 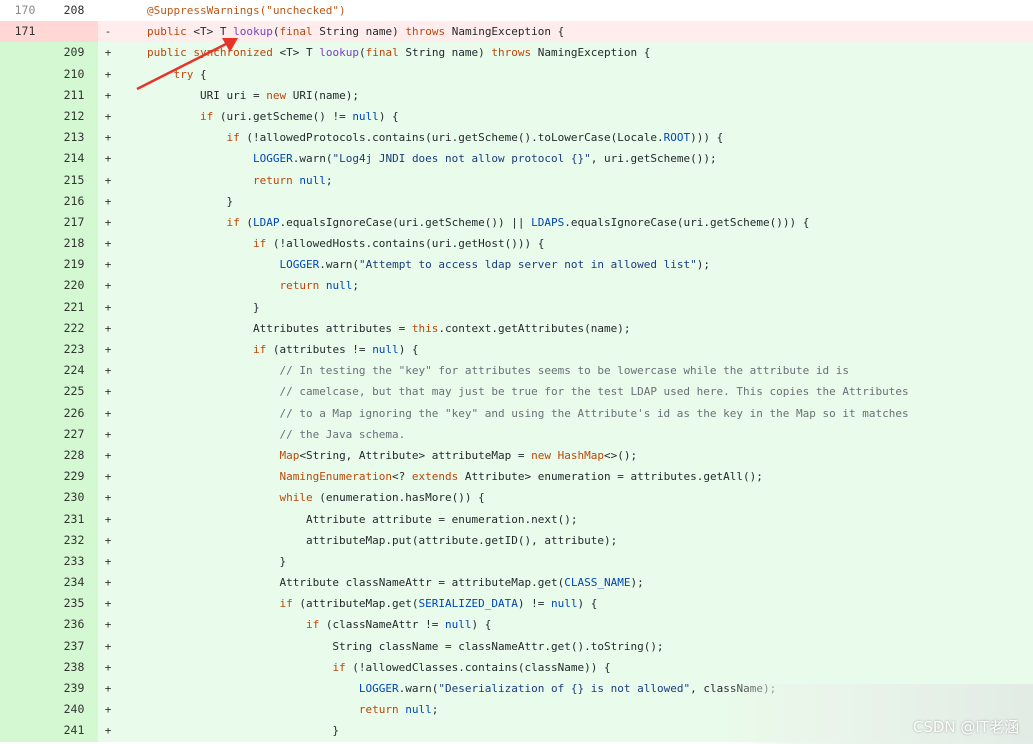 I want to click on diff-line: 236 + if (classNameAttr != null) {, so click(x=516, y=625).